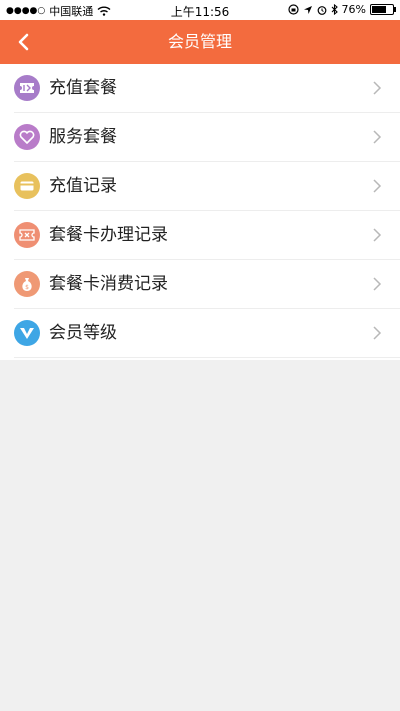 This screenshot has height=711, width=400. Describe the element at coordinates (307, 9) in the screenshot. I see `location-icon` at that location.